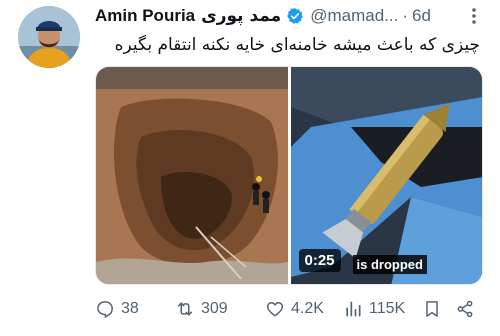 This screenshot has height=336, width=500. I want to click on views-icon, so click(353, 309).